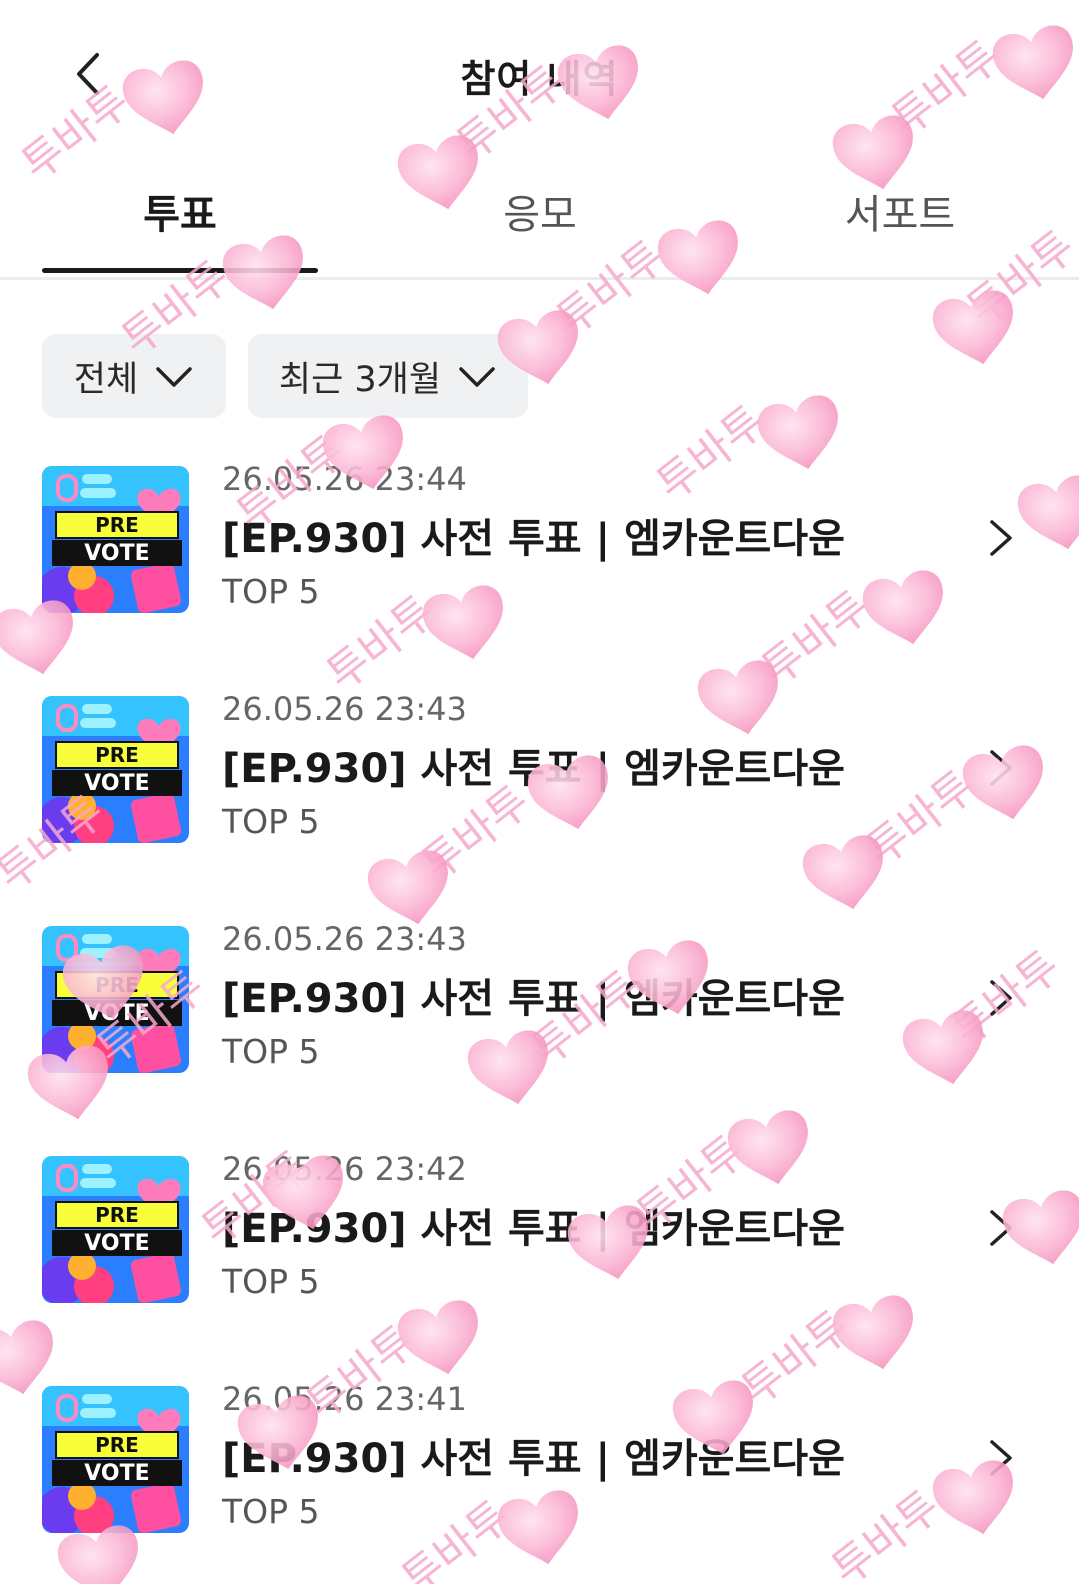 This screenshot has height=1584, width=1079. I want to click on page-title: 참여 내역, so click(539, 79).